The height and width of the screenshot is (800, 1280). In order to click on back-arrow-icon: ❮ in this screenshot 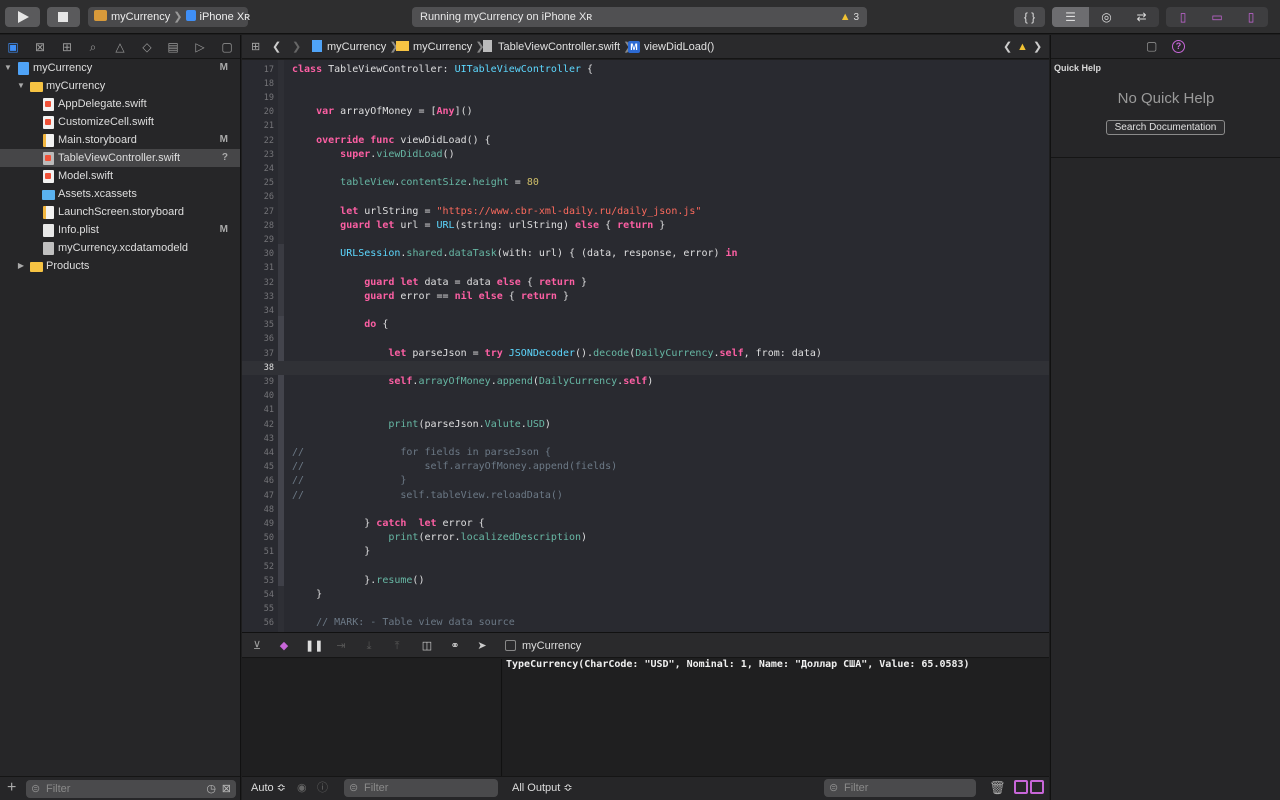, I will do `click(276, 47)`.